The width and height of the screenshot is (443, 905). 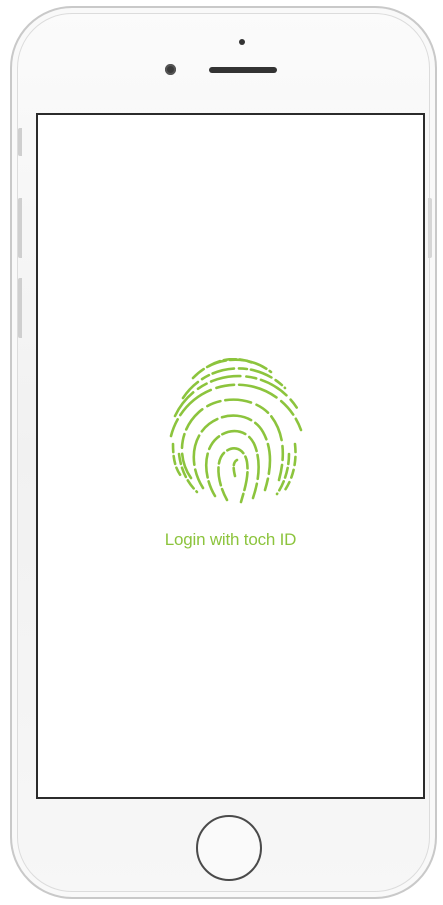 I want to click on home-button, so click(x=229, y=848).